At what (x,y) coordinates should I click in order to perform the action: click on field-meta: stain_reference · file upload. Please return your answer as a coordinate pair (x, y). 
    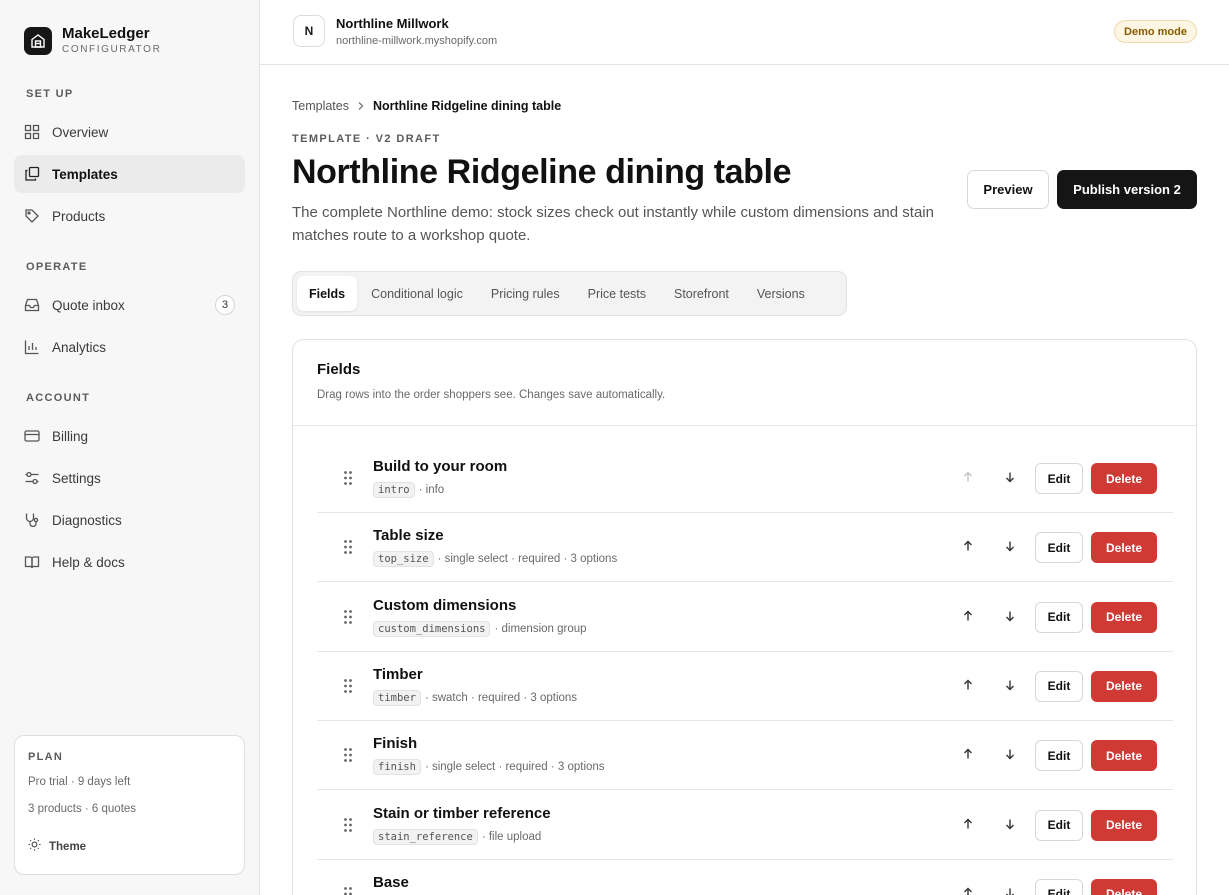
    Looking at the image, I should click on (457, 836).